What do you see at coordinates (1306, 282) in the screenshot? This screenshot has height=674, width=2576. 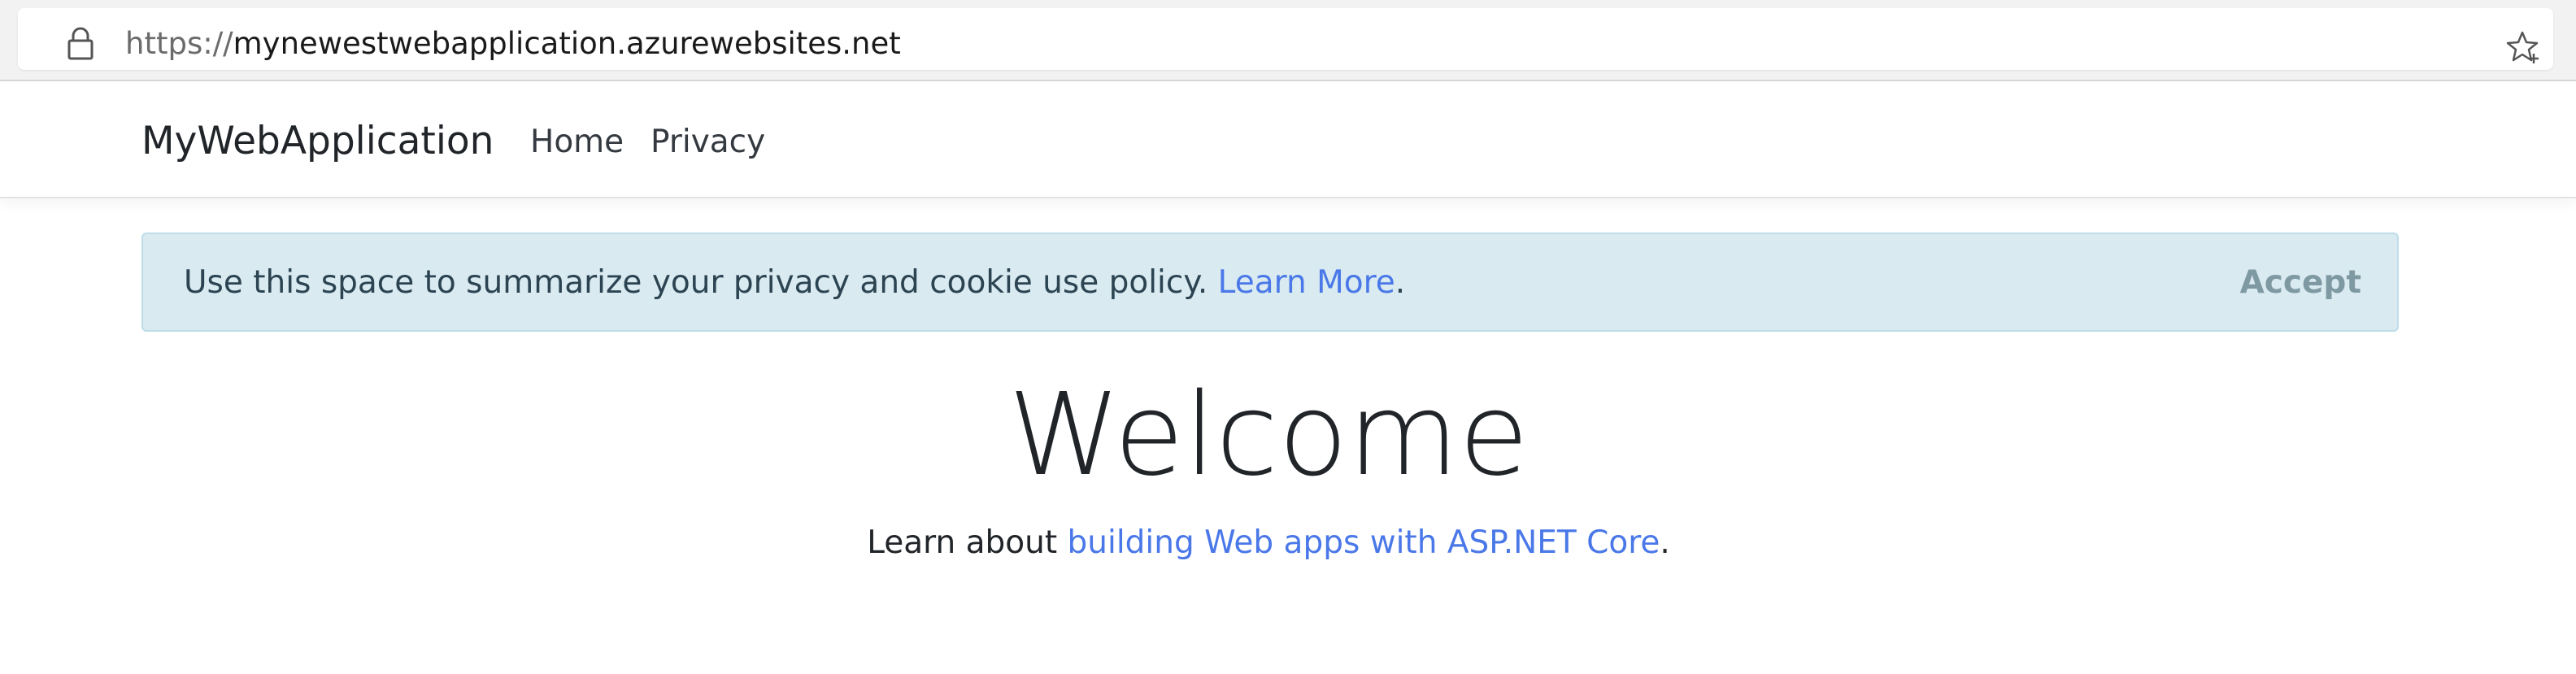 I see `learn-more-link: Learn More` at bounding box center [1306, 282].